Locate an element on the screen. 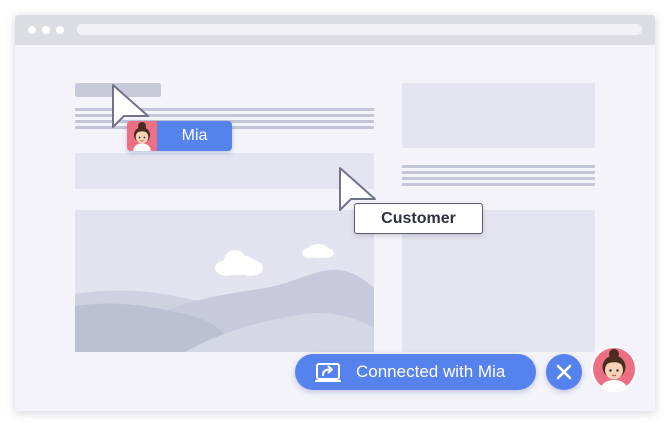  agent-avatar is located at coordinates (614, 369).